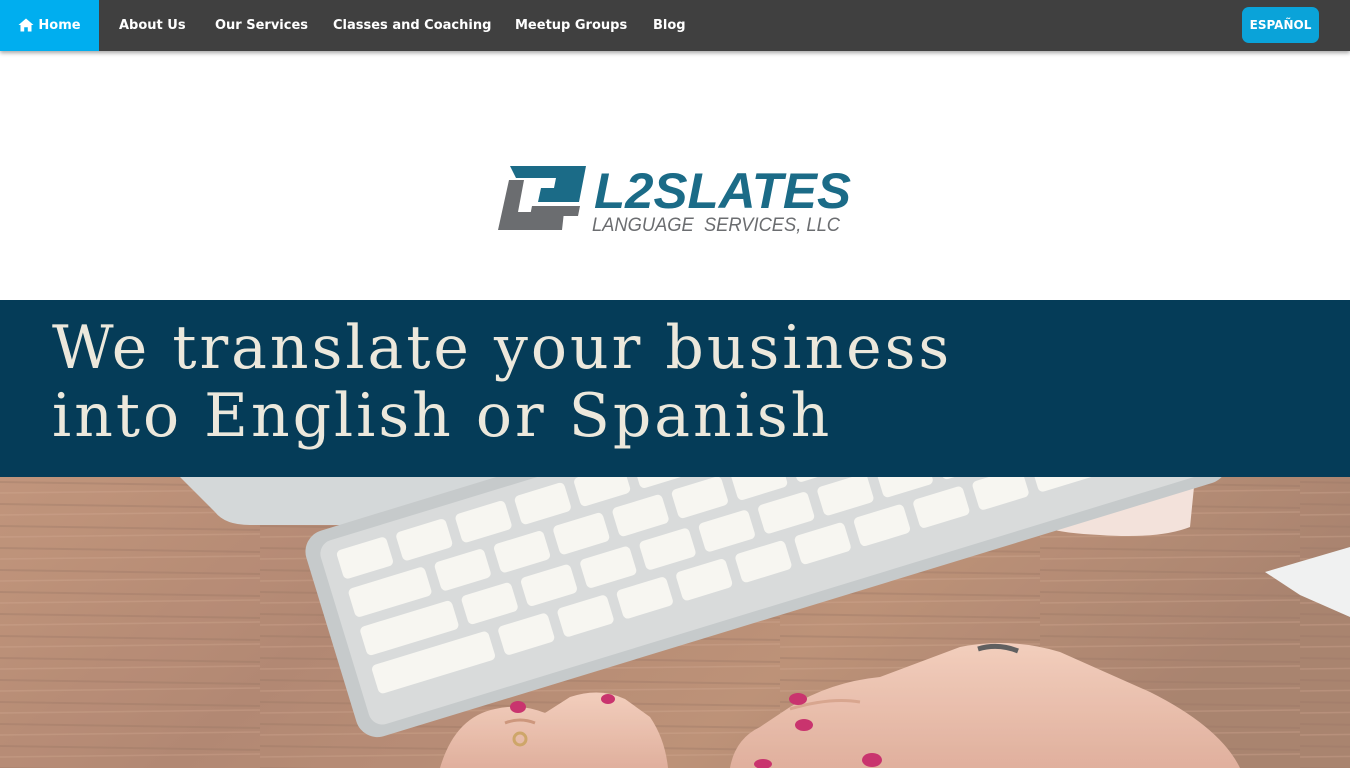  What do you see at coordinates (531, 205) in the screenshot?
I see `logo-mark-bottom` at bounding box center [531, 205].